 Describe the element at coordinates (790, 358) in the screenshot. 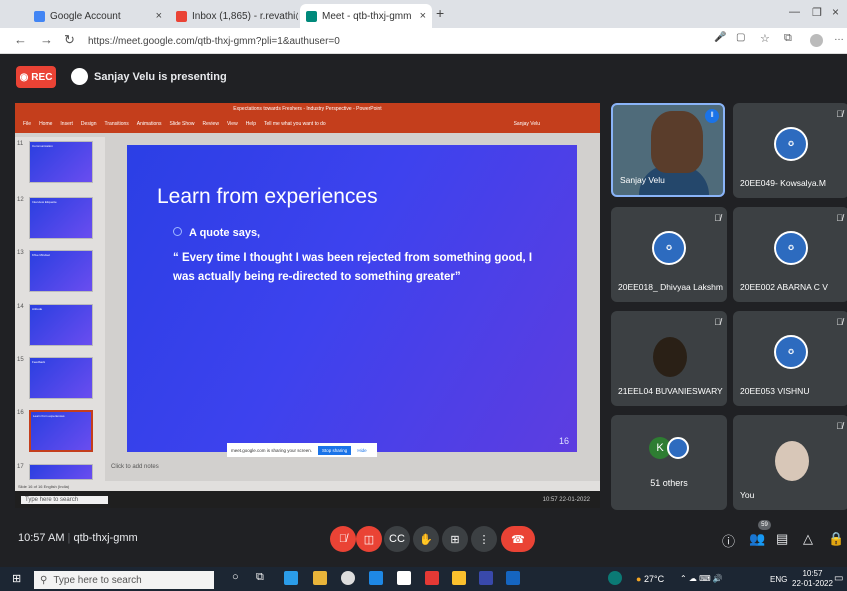

I see `participant-tile: 🎙̸ ✪ 20EE053 VISHNU` at that location.